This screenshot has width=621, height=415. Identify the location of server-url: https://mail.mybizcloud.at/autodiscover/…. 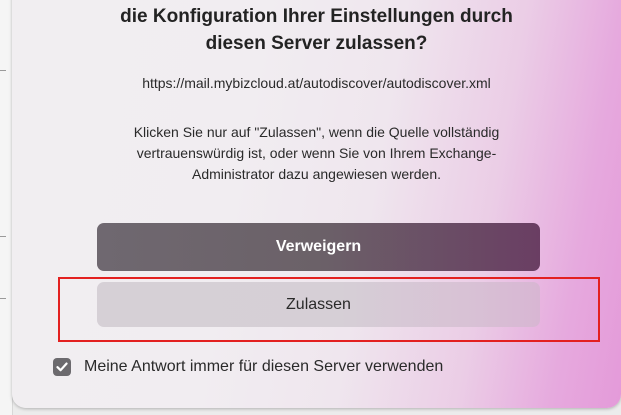
(316, 83).